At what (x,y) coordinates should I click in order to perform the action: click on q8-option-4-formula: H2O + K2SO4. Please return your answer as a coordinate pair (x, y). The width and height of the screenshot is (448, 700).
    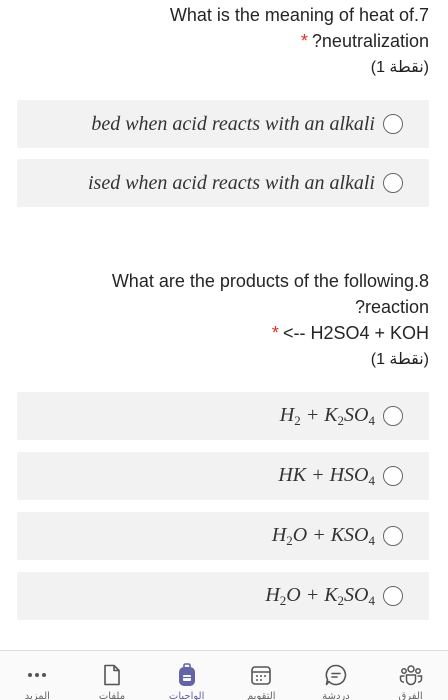
    Looking at the image, I should click on (320, 595).